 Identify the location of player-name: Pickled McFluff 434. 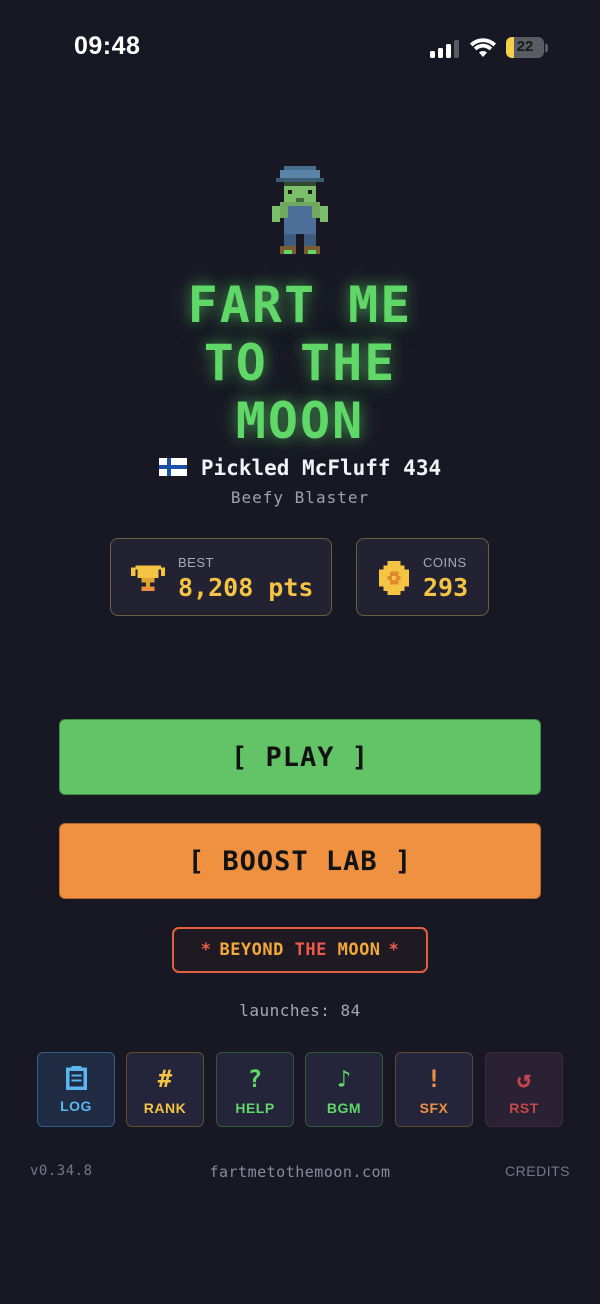
(321, 468).